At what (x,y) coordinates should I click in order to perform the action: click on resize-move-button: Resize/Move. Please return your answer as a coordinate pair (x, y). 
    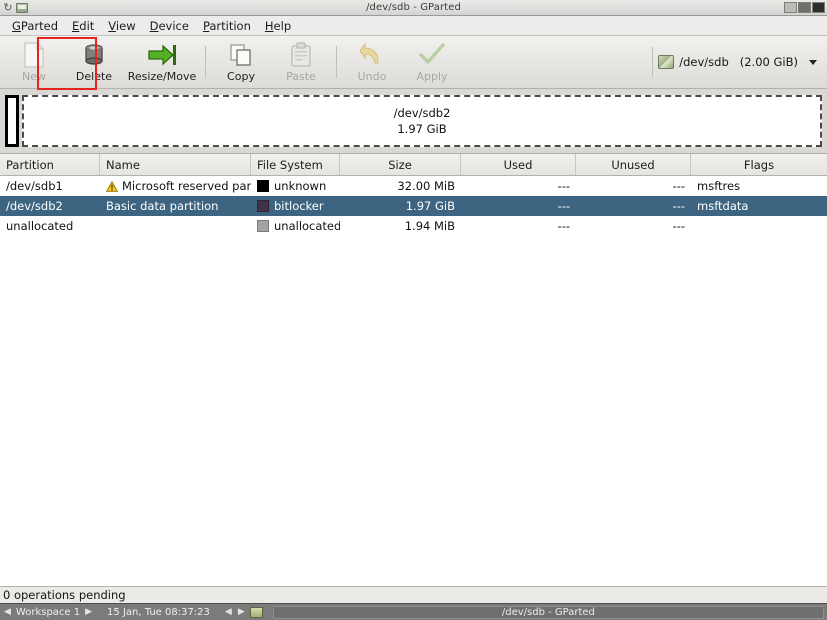
    Looking at the image, I should click on (162, 62).